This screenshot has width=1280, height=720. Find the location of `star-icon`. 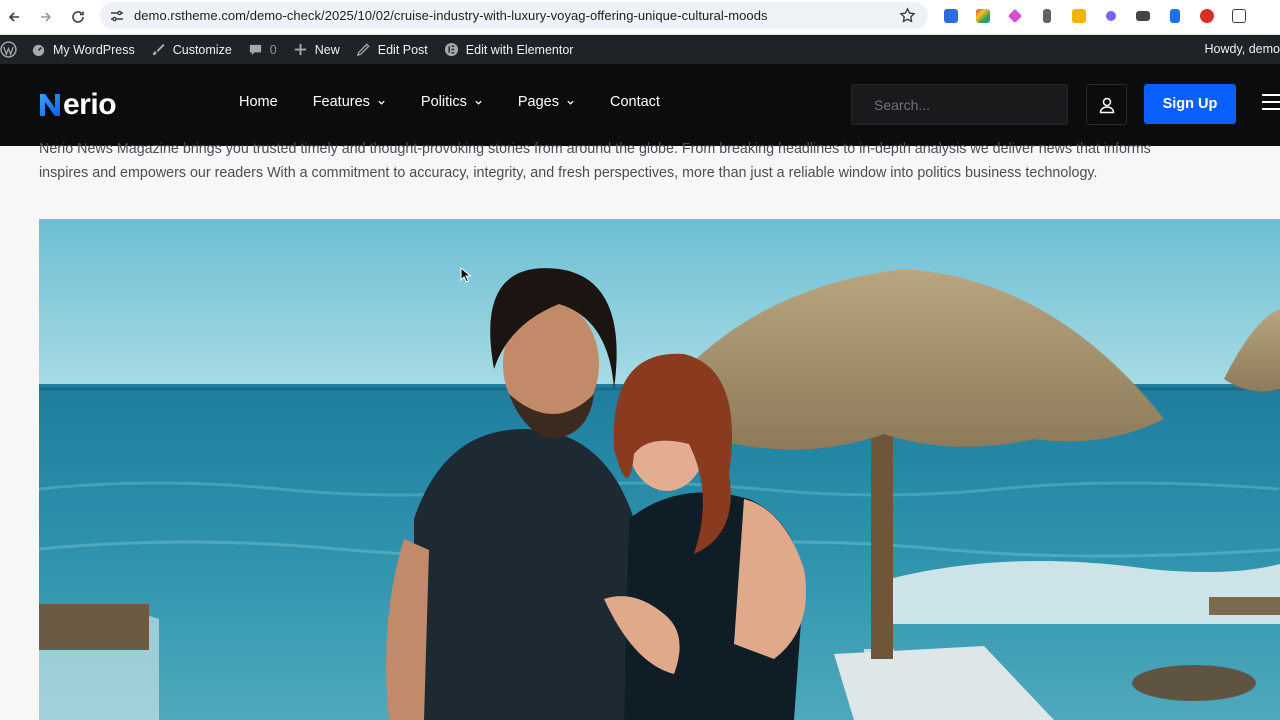

star-icon is located at coordinates (907, 15).